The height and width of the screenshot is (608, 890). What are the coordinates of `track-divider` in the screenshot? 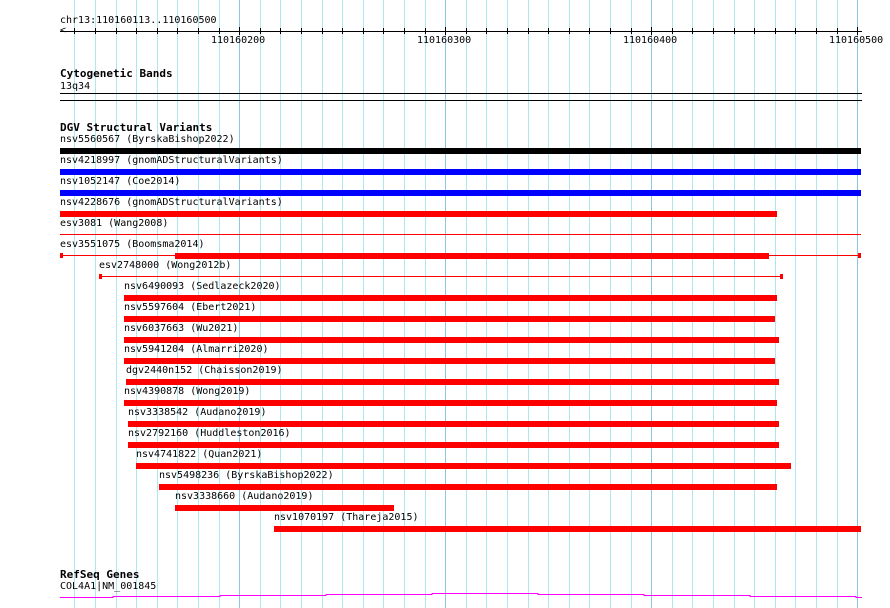 It's located at (461, 100).